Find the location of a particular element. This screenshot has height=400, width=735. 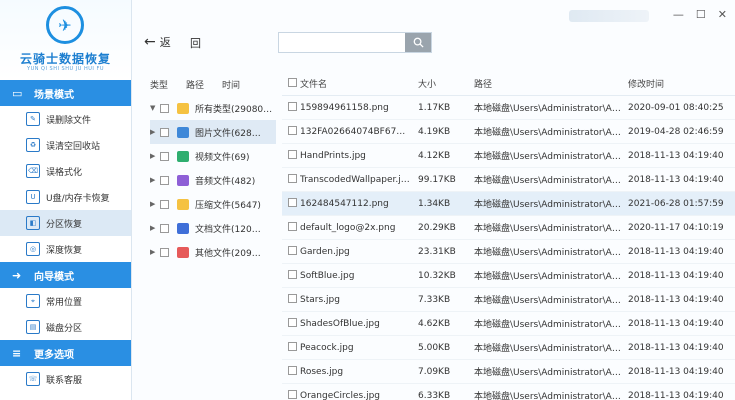

section-header-1: ➜ 向导模式 is located at coordinates (65, 275).